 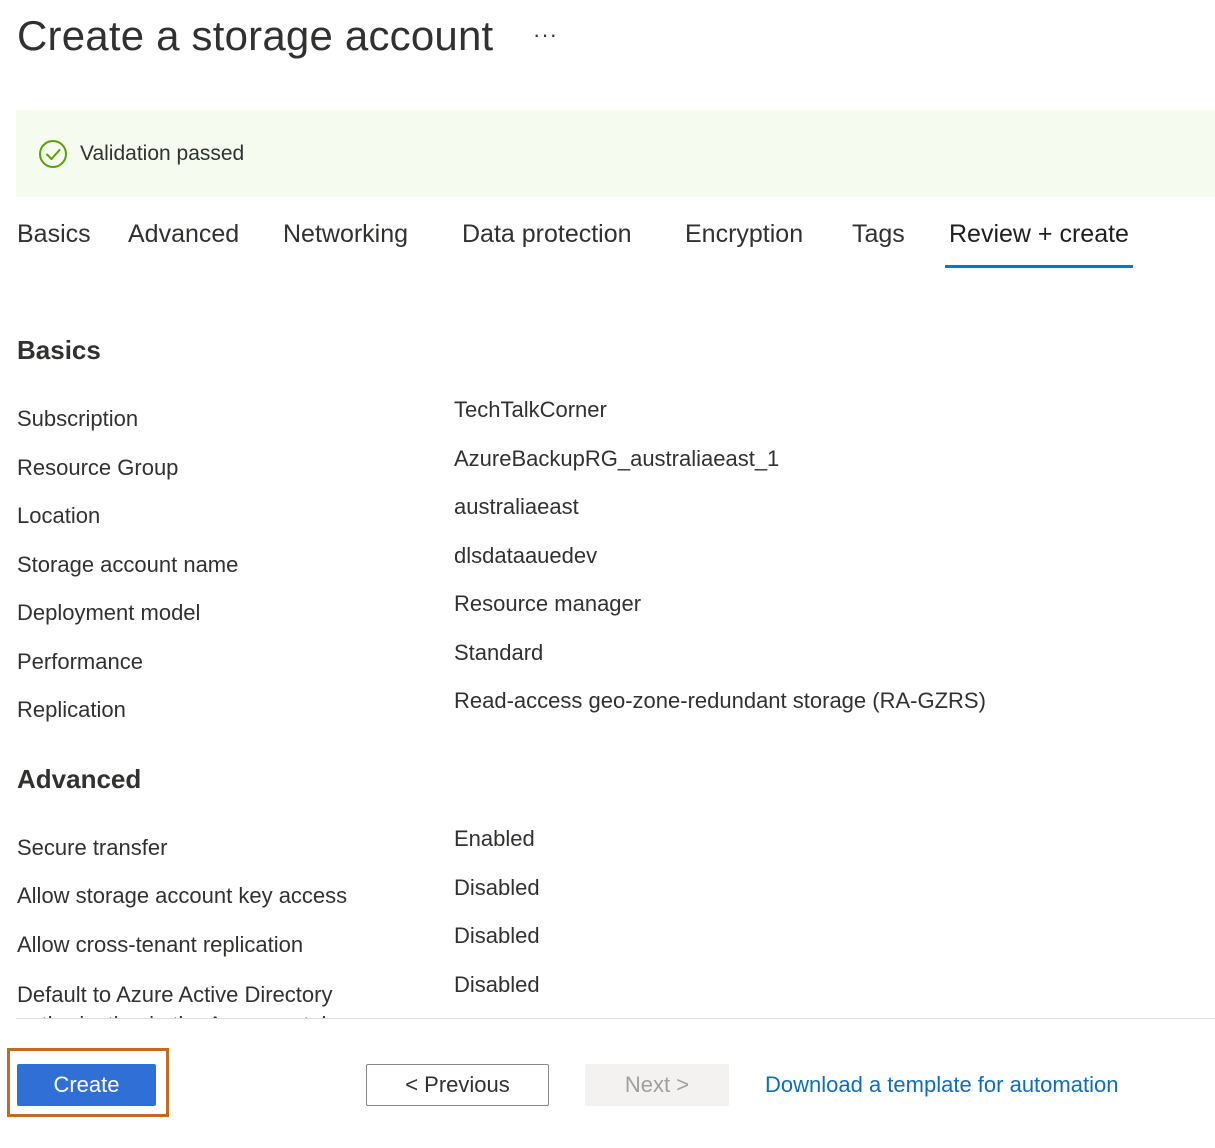 What do you see at coordinates (128, 564) in the screenshot?
I see `row-label: Storage account name` at bounding box center [128, 564].